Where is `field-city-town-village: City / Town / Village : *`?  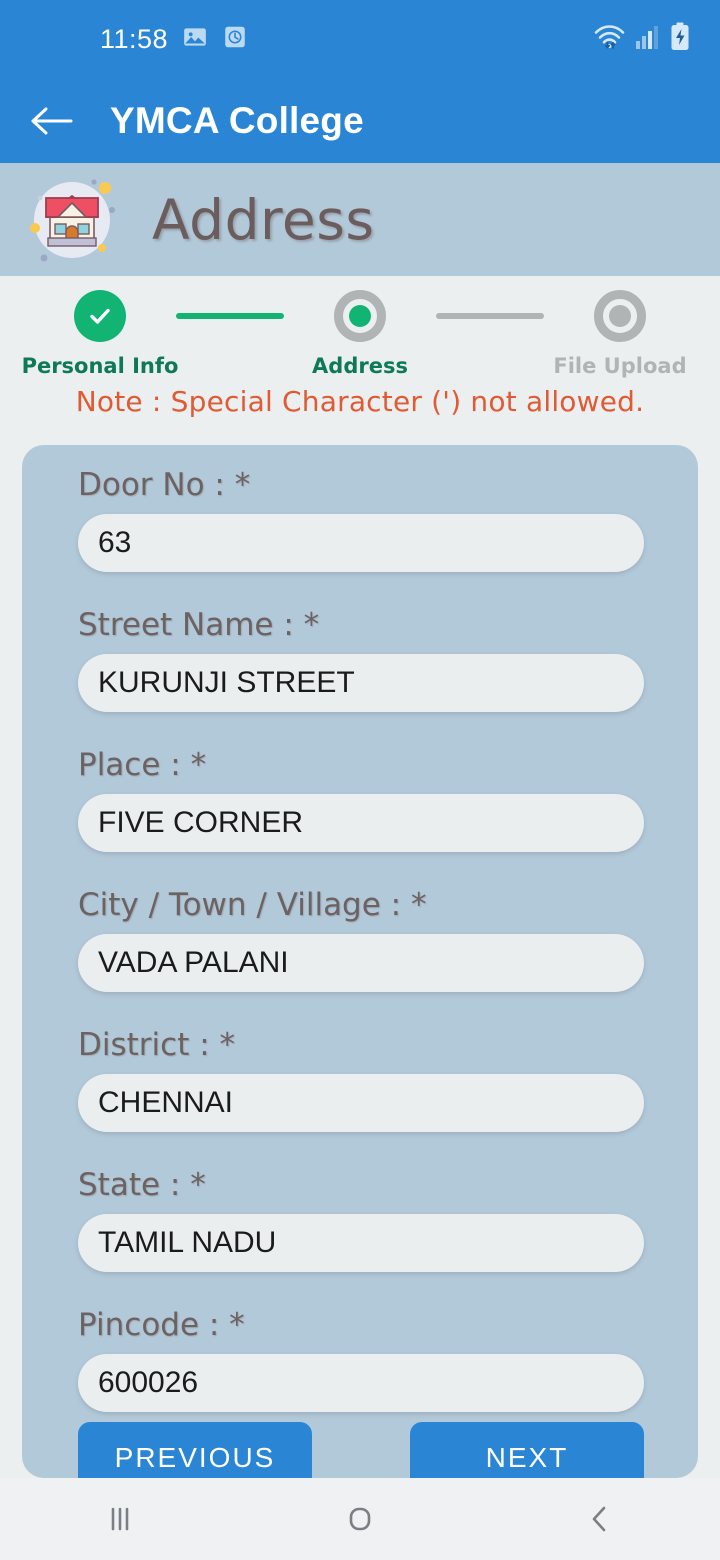 field-city-town-village: City / Town / Village : * is located at coordinates (361, 939).